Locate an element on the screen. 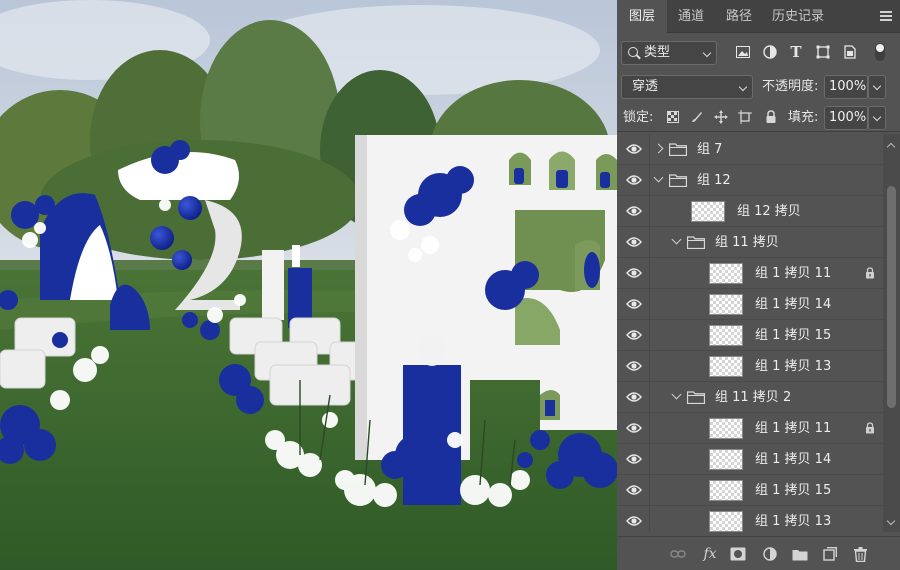 The image size is (900, 570). link-layers-icon is located at coordinates (678, 554).